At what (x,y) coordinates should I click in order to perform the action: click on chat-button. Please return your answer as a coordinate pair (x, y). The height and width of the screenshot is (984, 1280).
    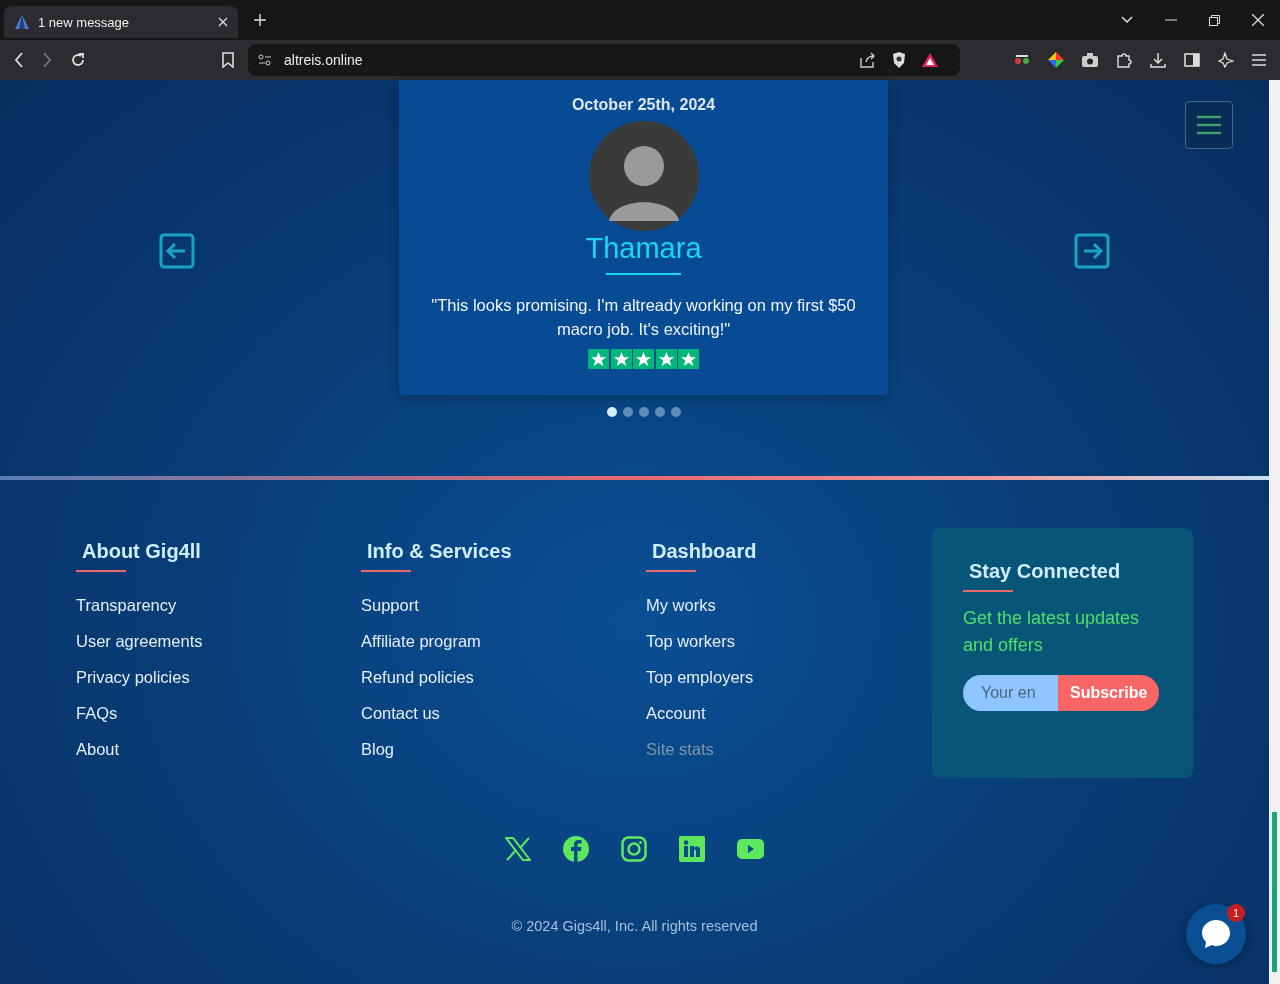
    Looking at the image, I should click on (1216, 934).